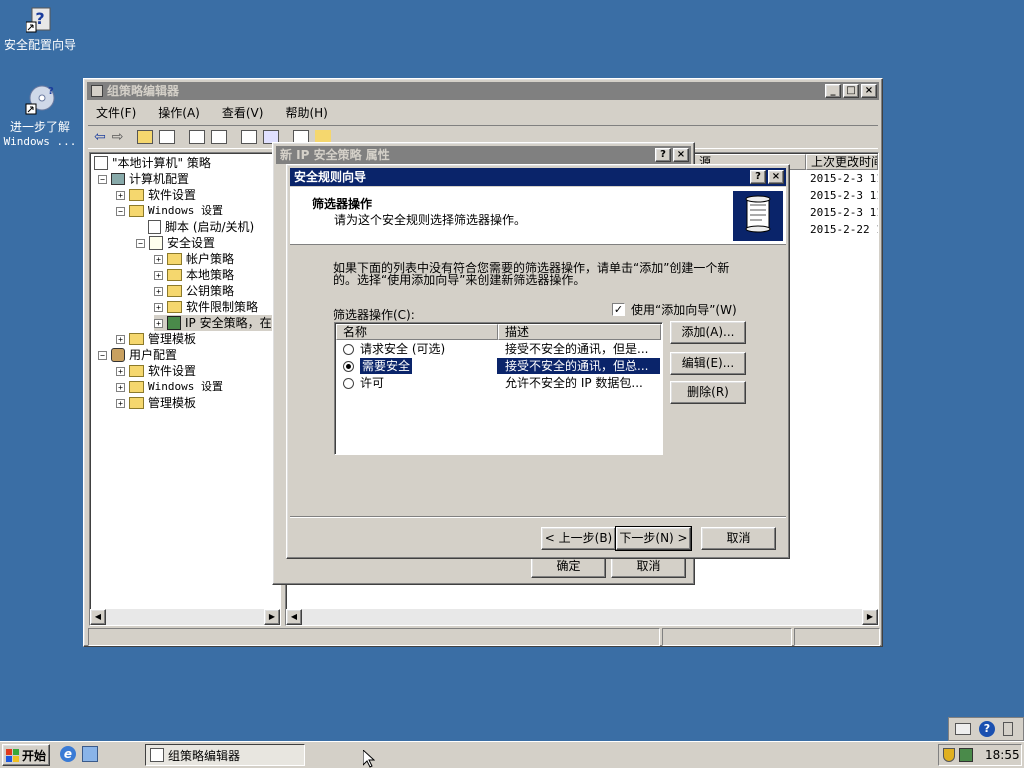 Image resolution: width=1024 pixels, height=768 pixels. What do you see at coordinates (708, 392) in the screenshot?
I see `remove-button: 删除(R)` at bounding box center [708, 392].